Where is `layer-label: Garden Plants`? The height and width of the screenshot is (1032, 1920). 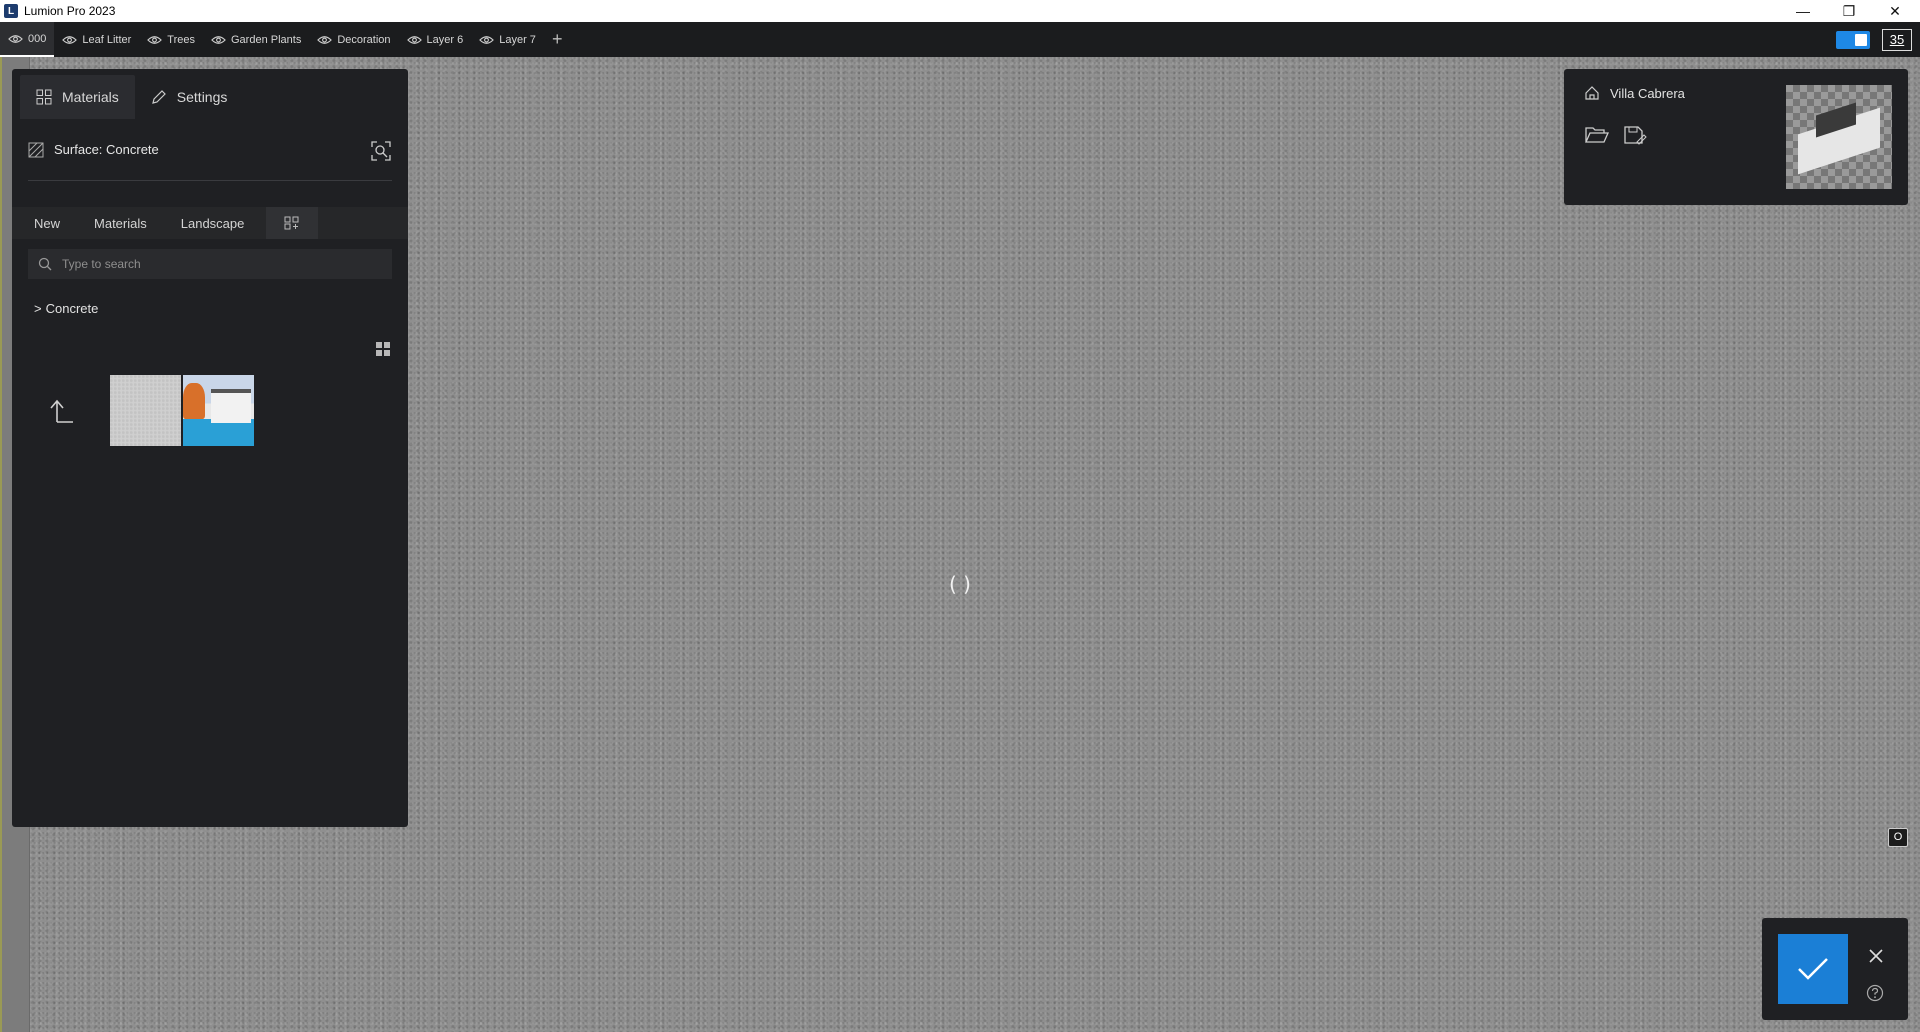 layer-label: Garden Plants is located at coordinates (266, 39).